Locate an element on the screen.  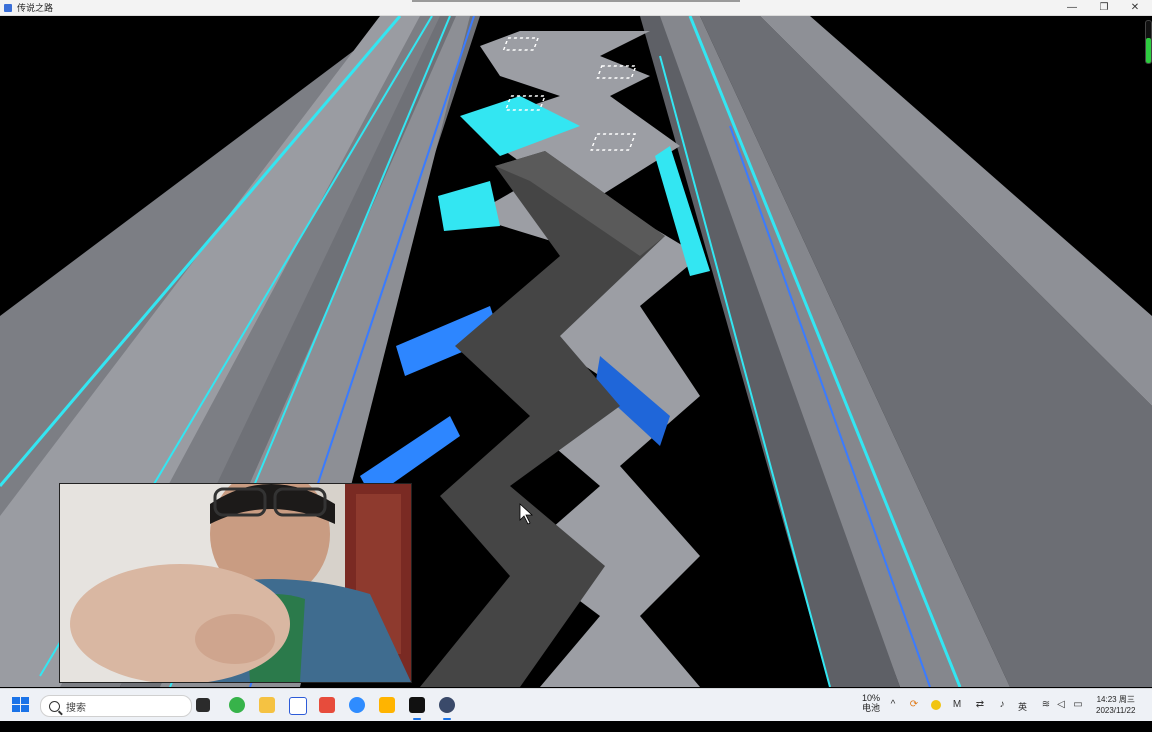
battery-icon: ▭ is located at coordinates (1078, 705).